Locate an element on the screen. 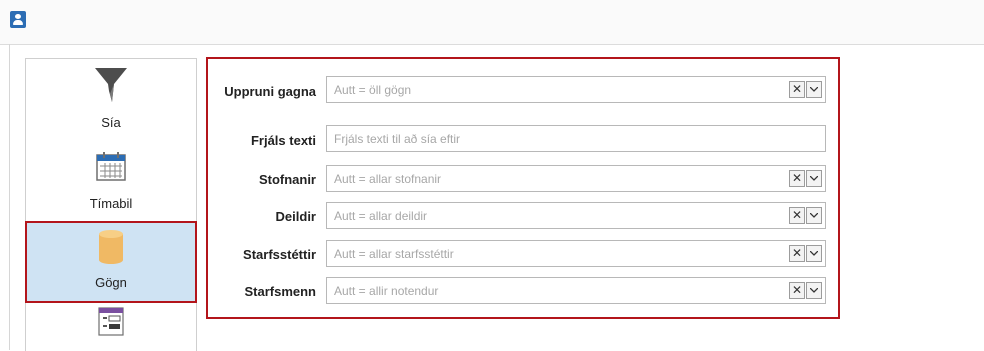 The width and height of the screenshot is (984, 351). filter-label: Stofnanir is located at coordinates (287, 179).